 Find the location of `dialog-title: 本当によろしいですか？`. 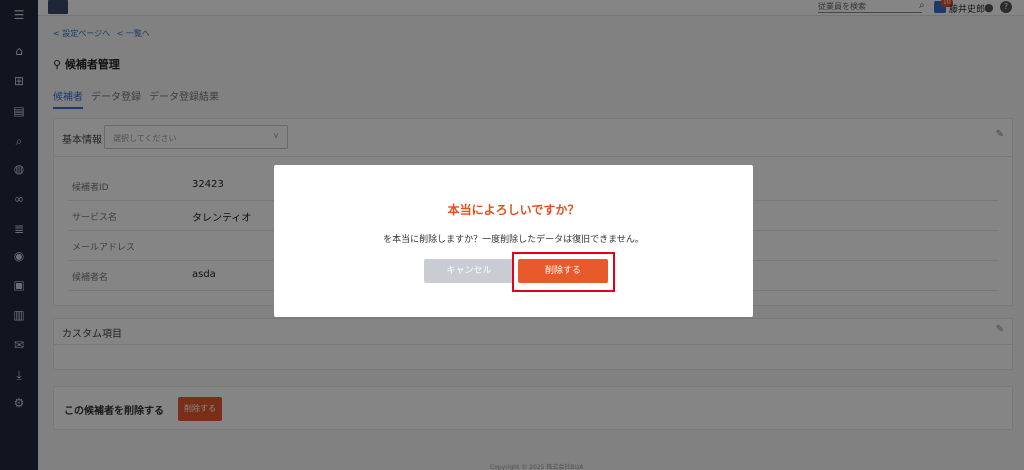

dialog-title: 本当によろしいですか？ is located at coordinates (513, 210).